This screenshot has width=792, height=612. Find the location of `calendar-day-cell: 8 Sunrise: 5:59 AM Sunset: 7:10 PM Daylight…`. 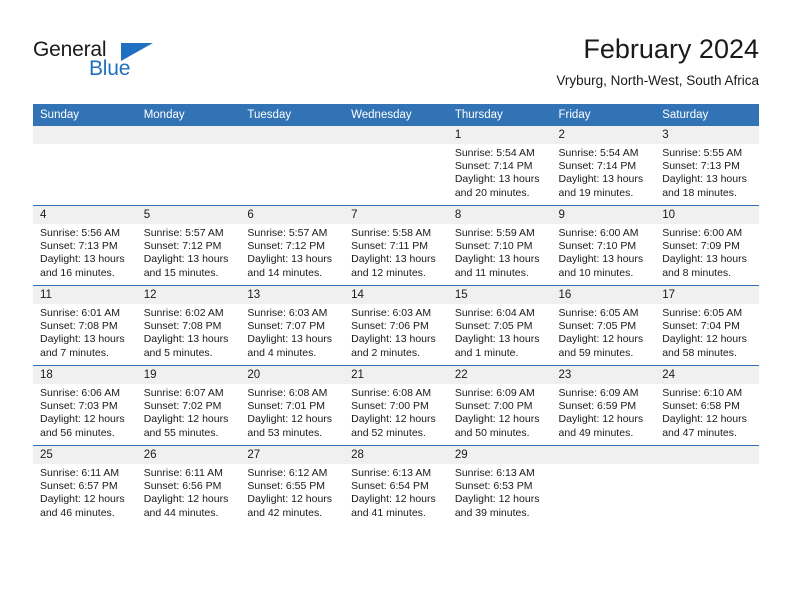

calendar-day-cell: 8 Sunrise: 5:59 AM Sunset: 7:10 PM Daylight… is located at coordinates (499, 245).